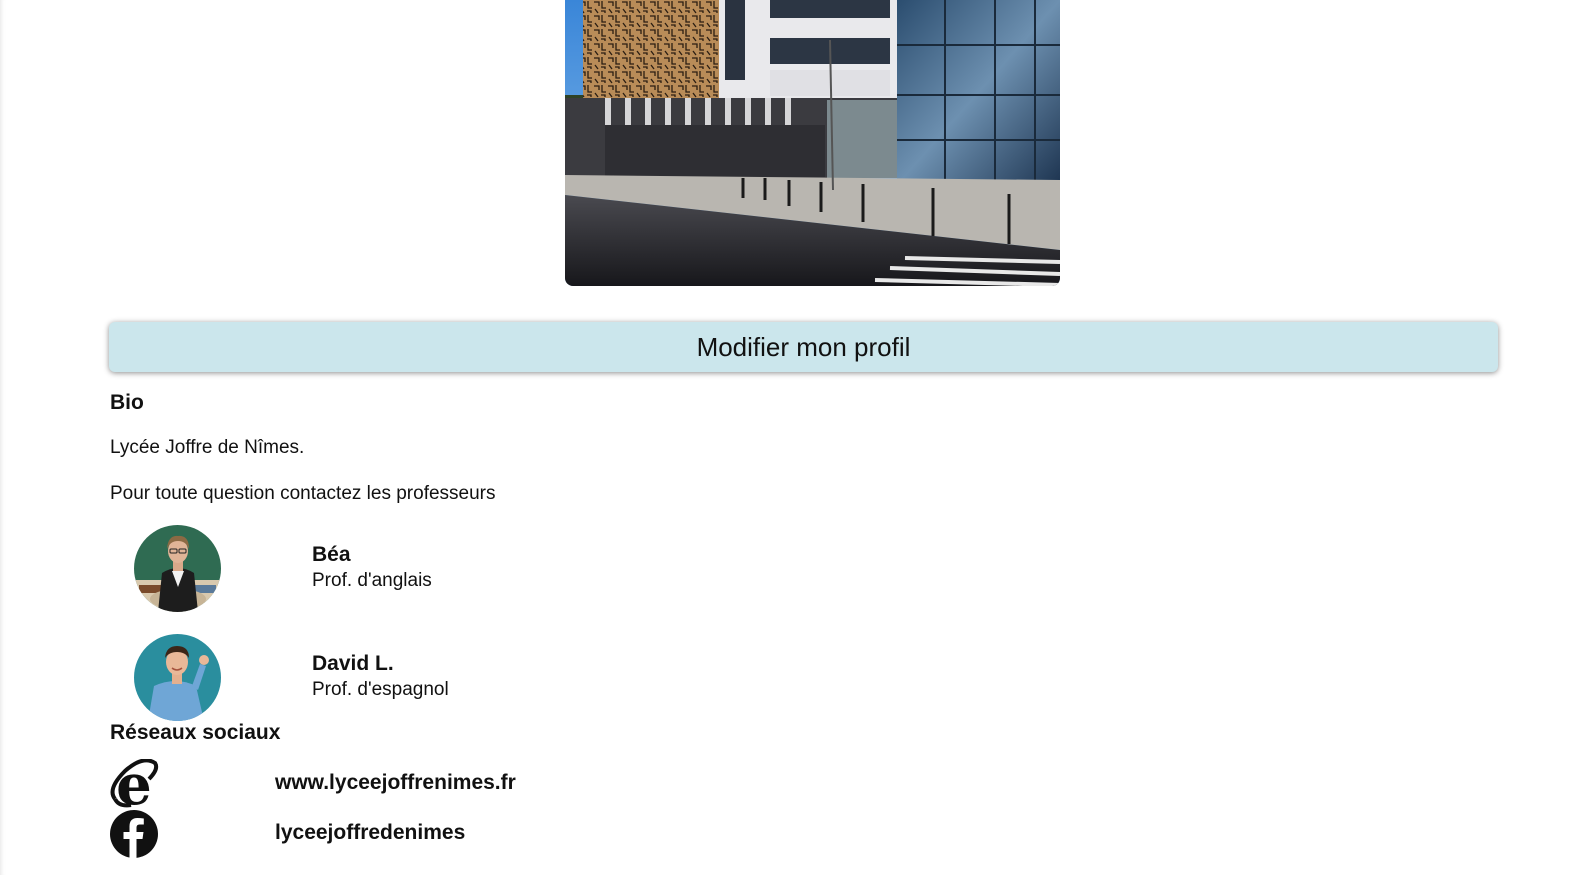 The width and height of the screenshot is (1583, 875). I want to click on edit-profile-button: Modifier mon profil, so click(803, 347).